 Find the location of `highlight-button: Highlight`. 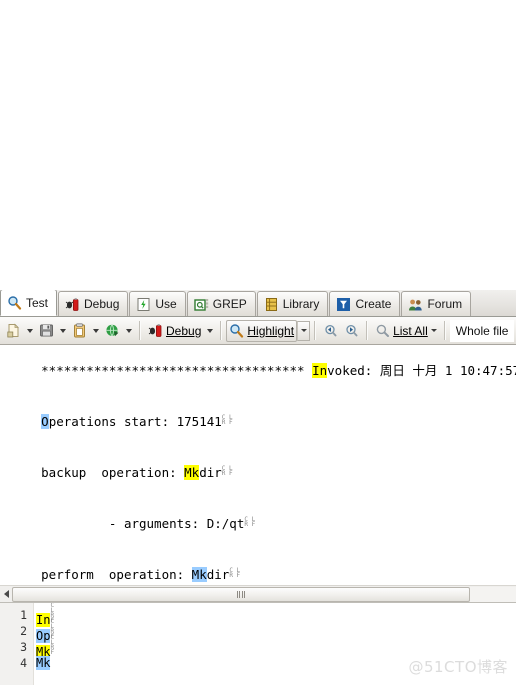

highlight-button: Highlight is located at coordinates (262, 330).